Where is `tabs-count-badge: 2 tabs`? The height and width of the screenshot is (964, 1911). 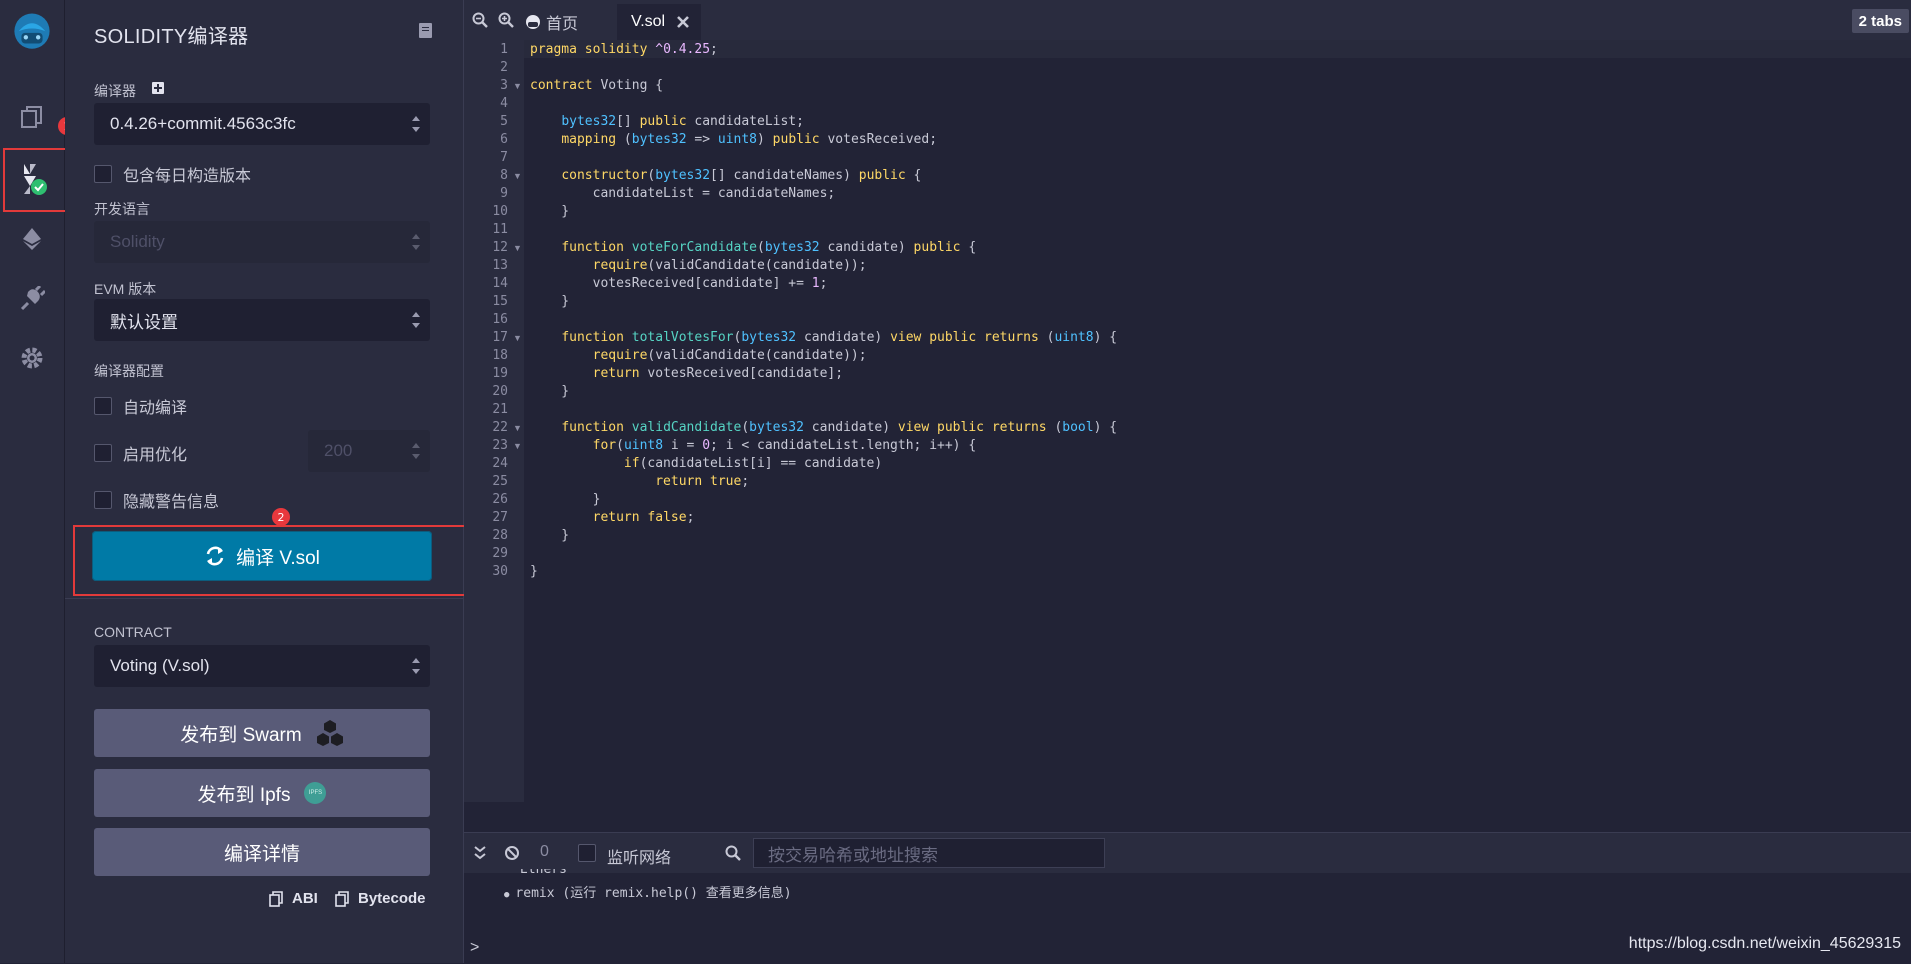
tabs-count-badge: 2 tabs is located at coordinates (1880, 21).